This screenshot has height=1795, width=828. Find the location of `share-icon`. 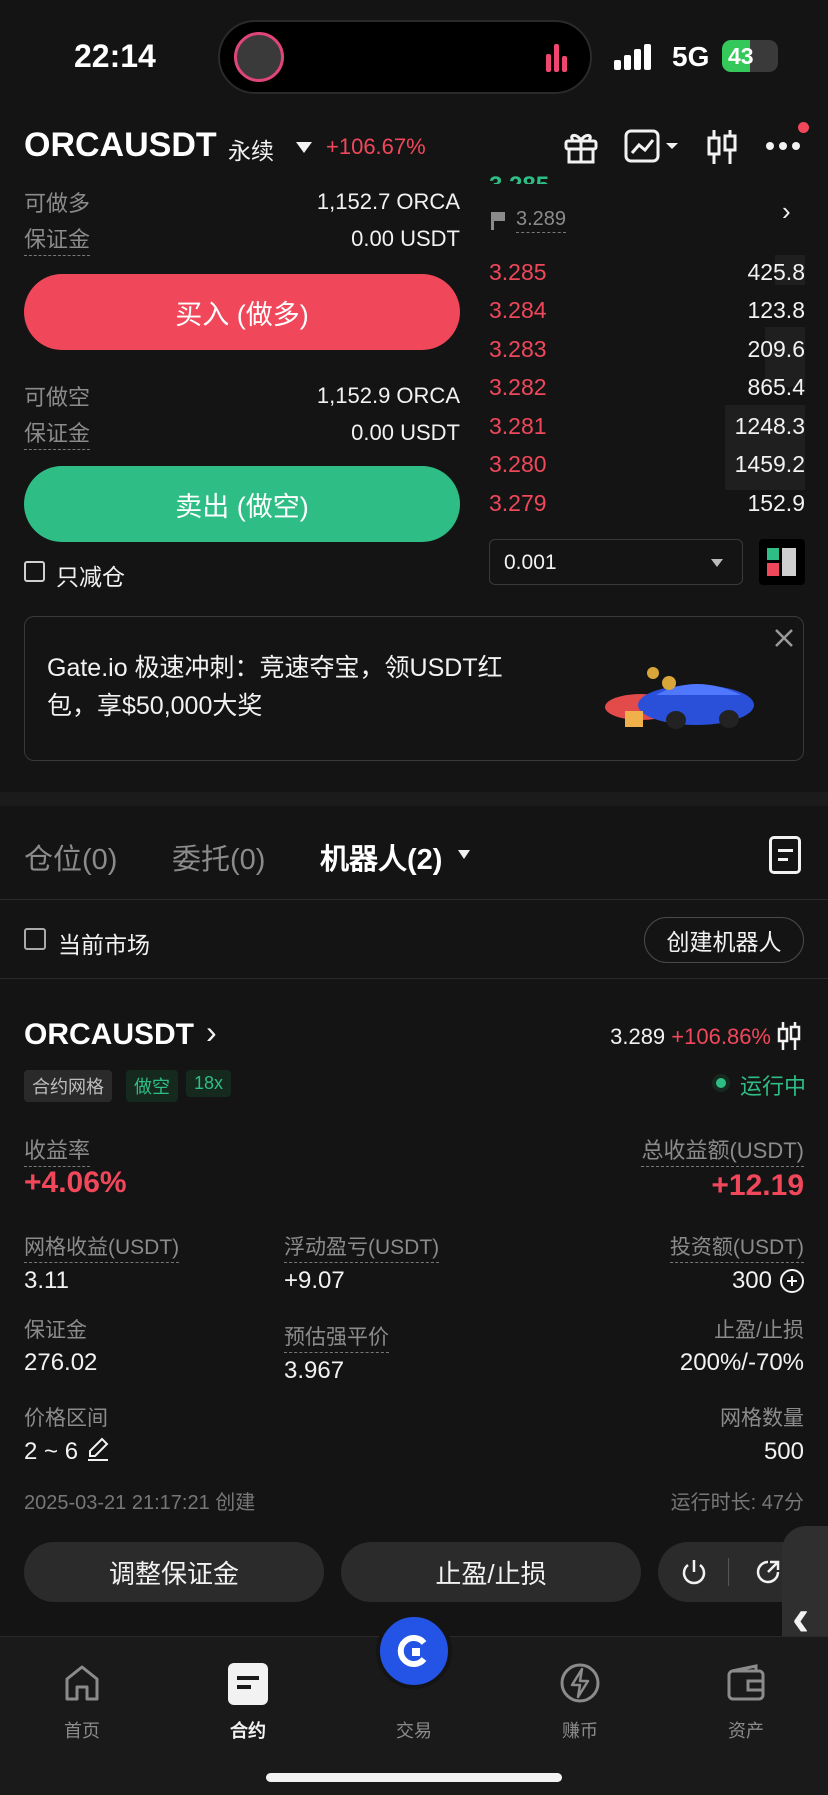

share-icon is located at coordinates (768, 1572).